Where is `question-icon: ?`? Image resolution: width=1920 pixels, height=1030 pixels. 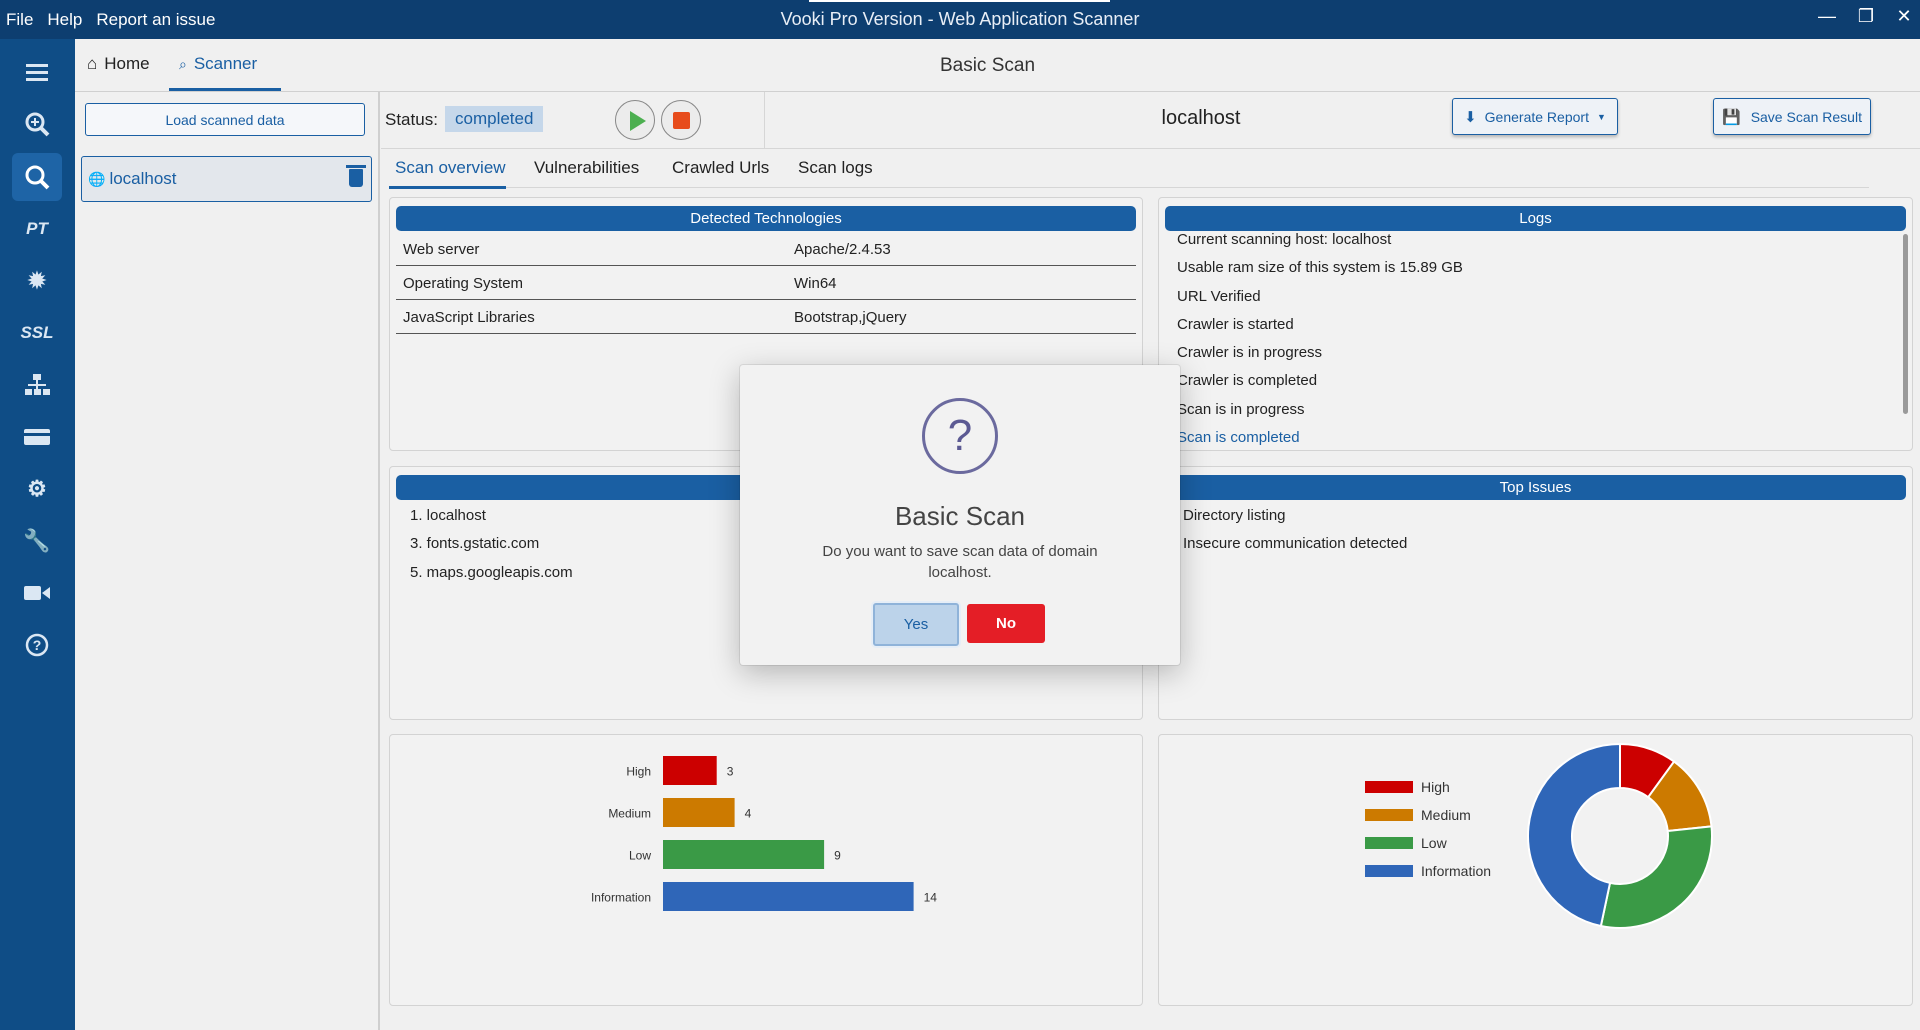
question-icon: ? is located at coordinates (960, 436).